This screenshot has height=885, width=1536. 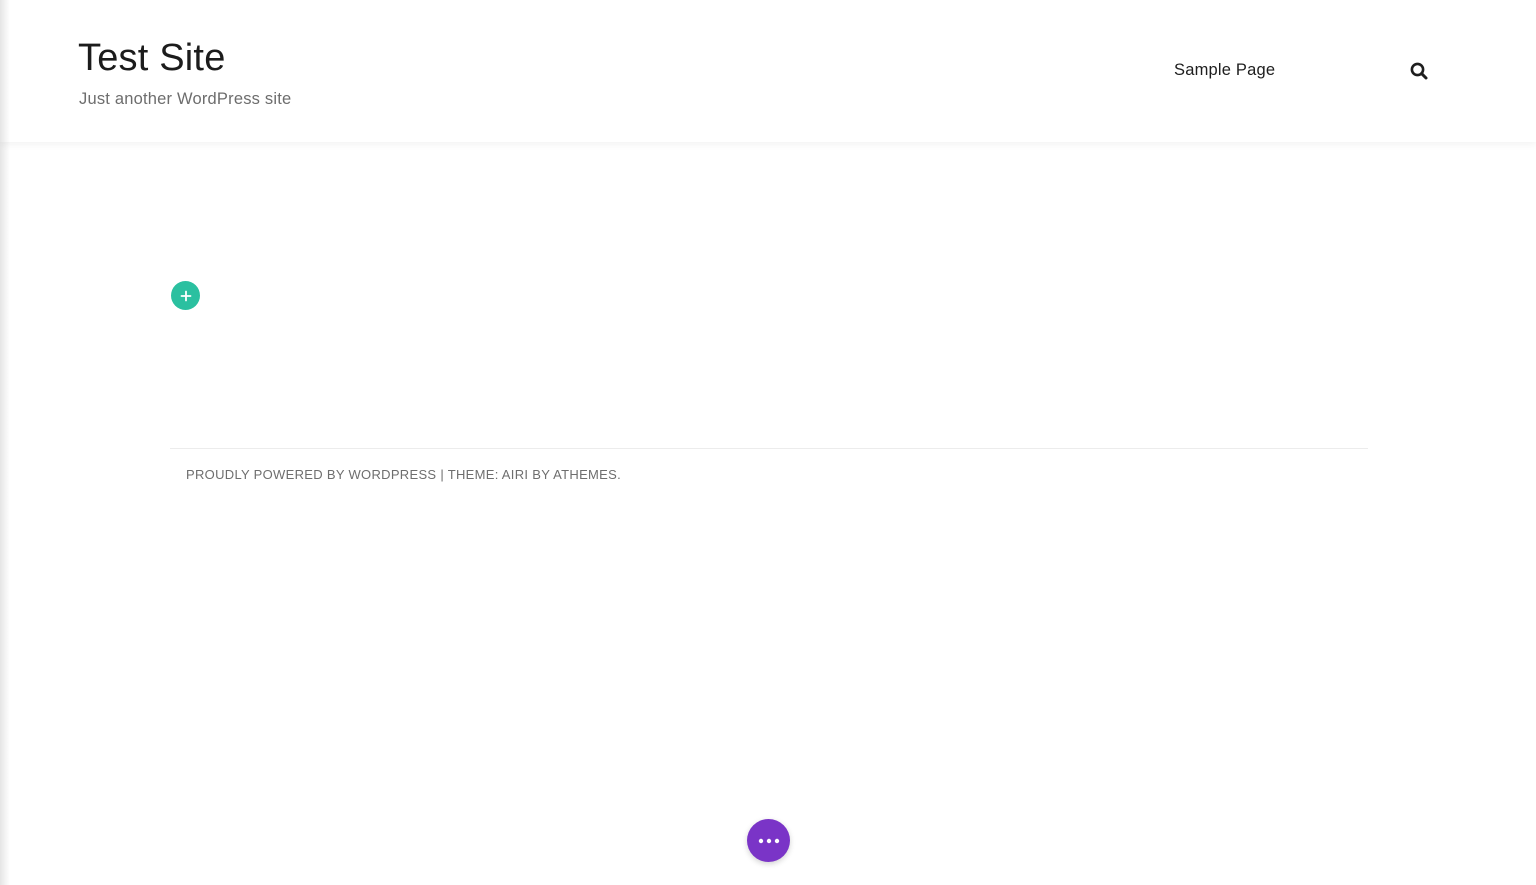 I want to click on theme-author-link: ATHEMES, so click(x=585, y=474).